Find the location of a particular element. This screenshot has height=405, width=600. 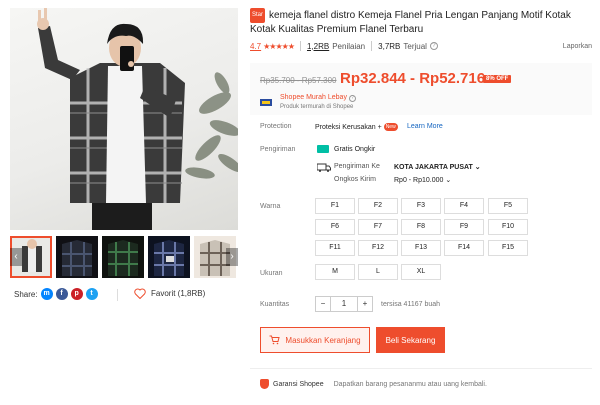

guarantee-title: Garansi Shopee is located at coordinates (298, 384).